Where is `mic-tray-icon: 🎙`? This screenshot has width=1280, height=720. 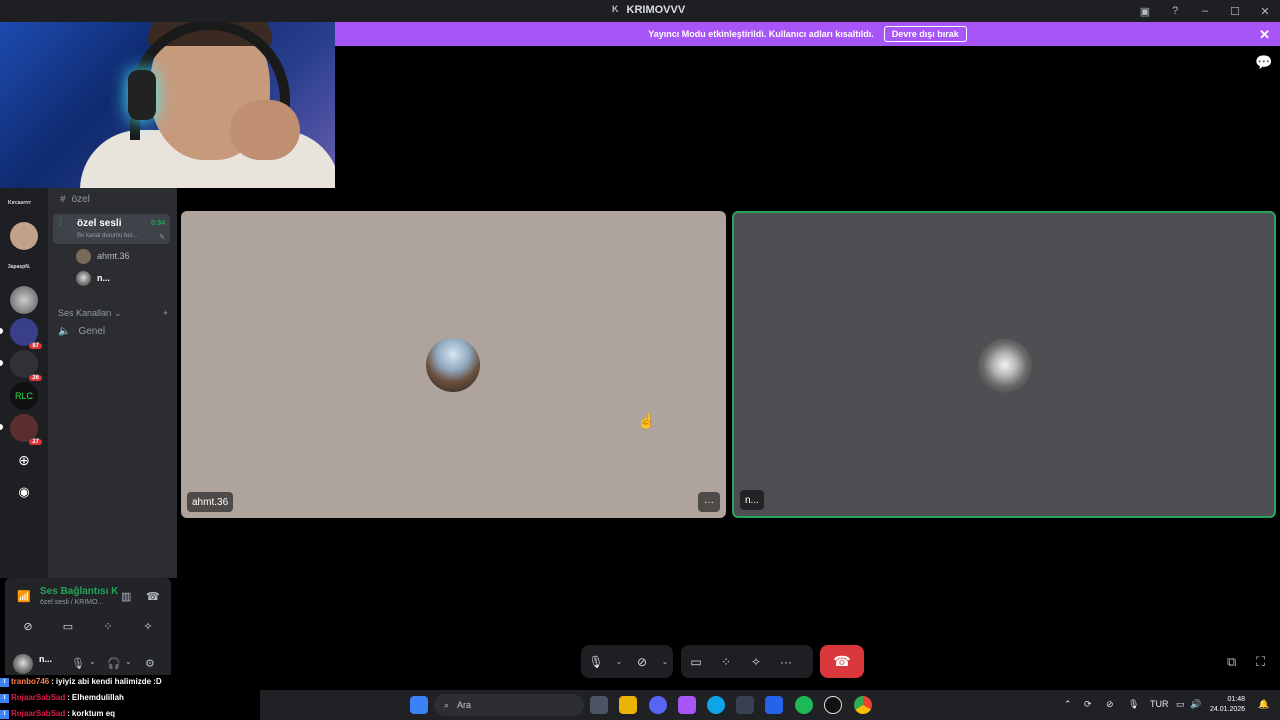 mic-tray-icon: 🎙 is located at coordinates (1133, 704).